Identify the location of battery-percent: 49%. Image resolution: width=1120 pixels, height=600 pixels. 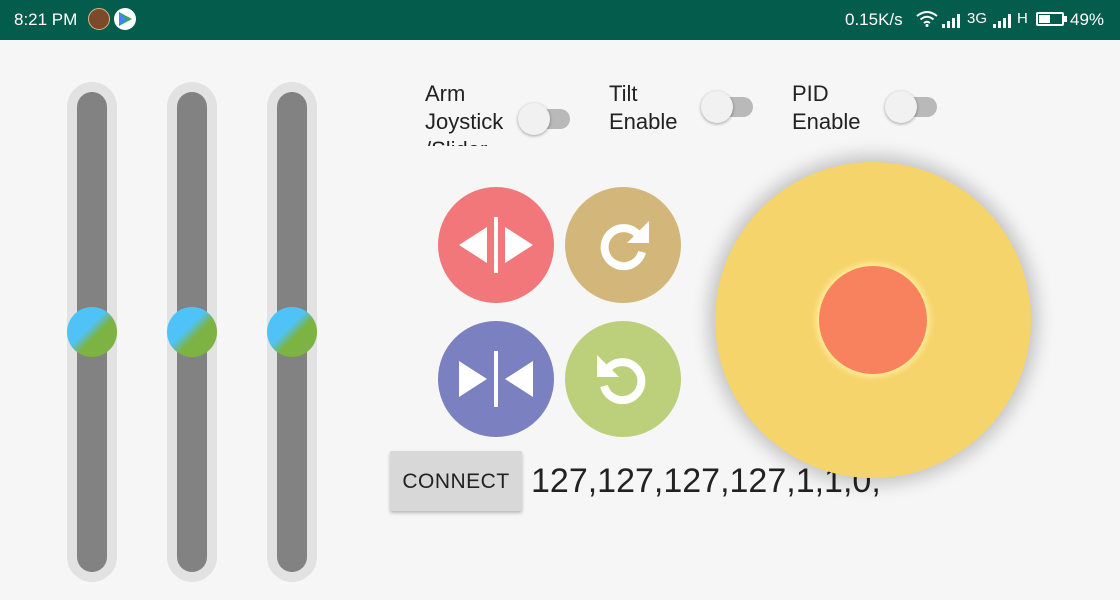
(1087, 19).